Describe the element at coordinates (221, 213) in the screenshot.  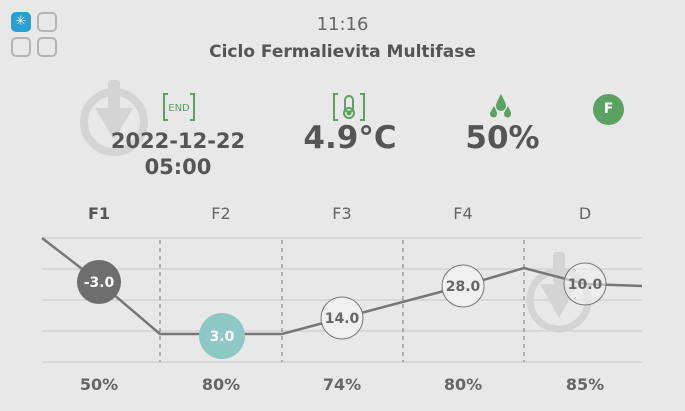
I see `phase-label: F2` at that location.